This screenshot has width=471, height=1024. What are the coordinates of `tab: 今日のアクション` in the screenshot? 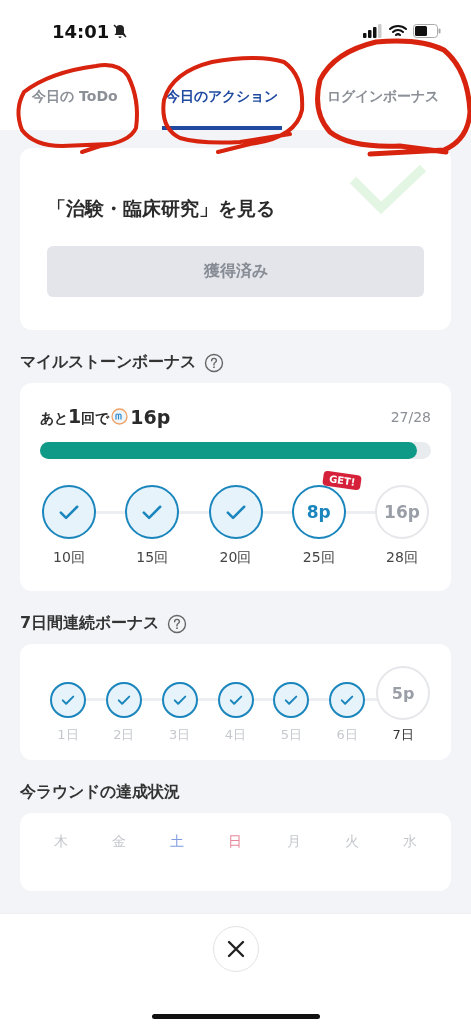 It's located at (222, 96).